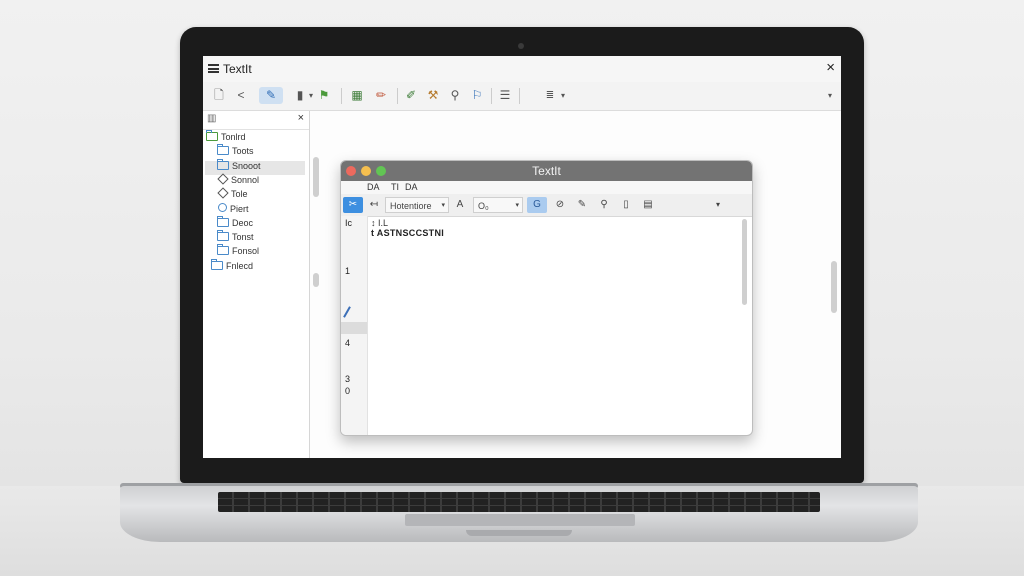  Describe the element at coordinates (354, 325) in the screenshot. I see `line-gutter: Ic 1 4 3 0` at that location.